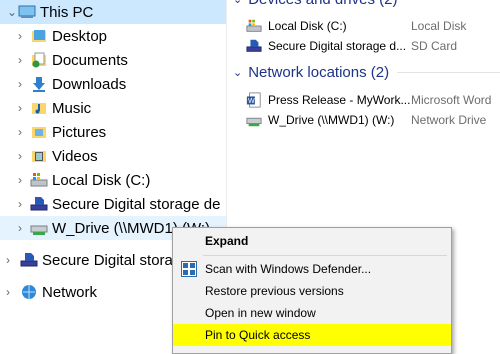 Image resolution: width=500 pixels, height=354 pixels. Describe the element at coordinates (258, 335) in the screenshot. I see `menu-item-label: Pin to Quick access` at that location.